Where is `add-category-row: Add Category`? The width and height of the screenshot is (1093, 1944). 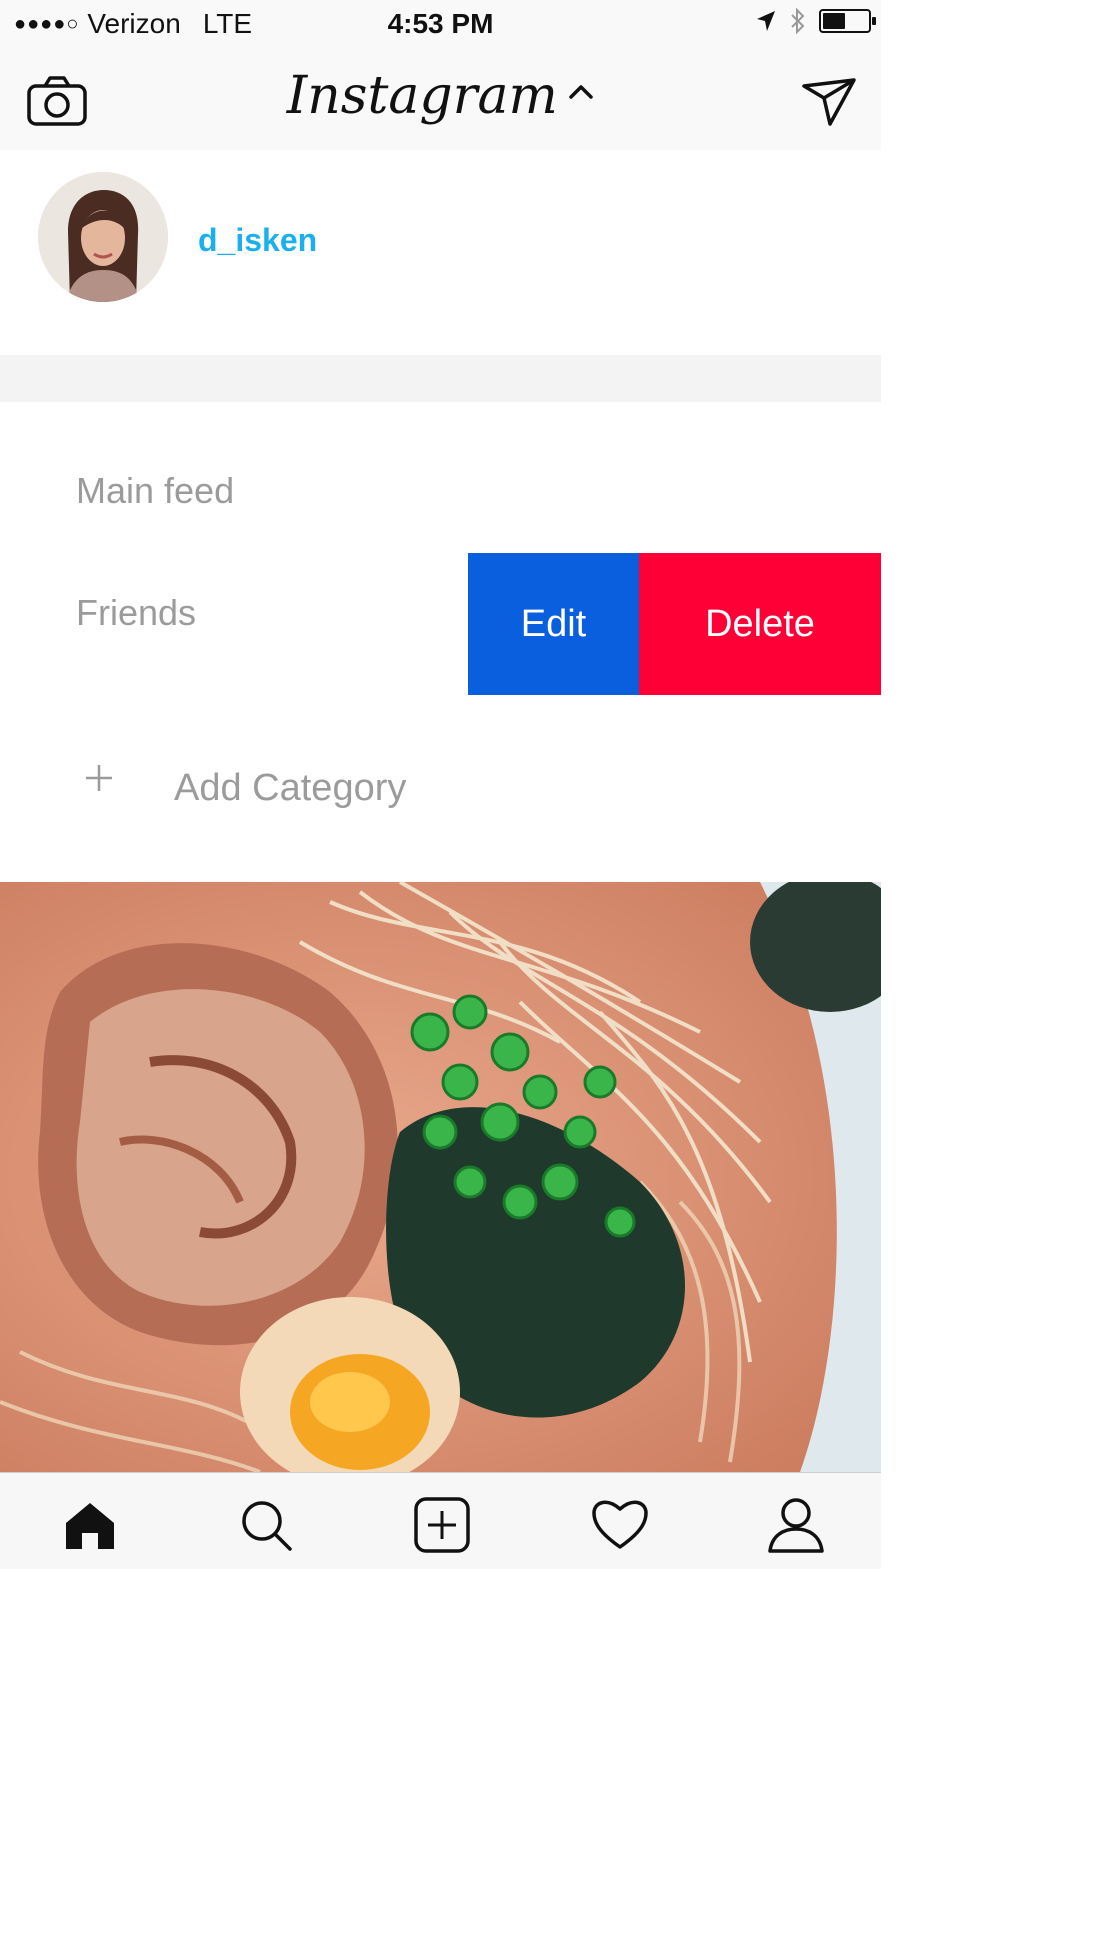 add-category-row: Add Category is located at coordinates (440, 789).